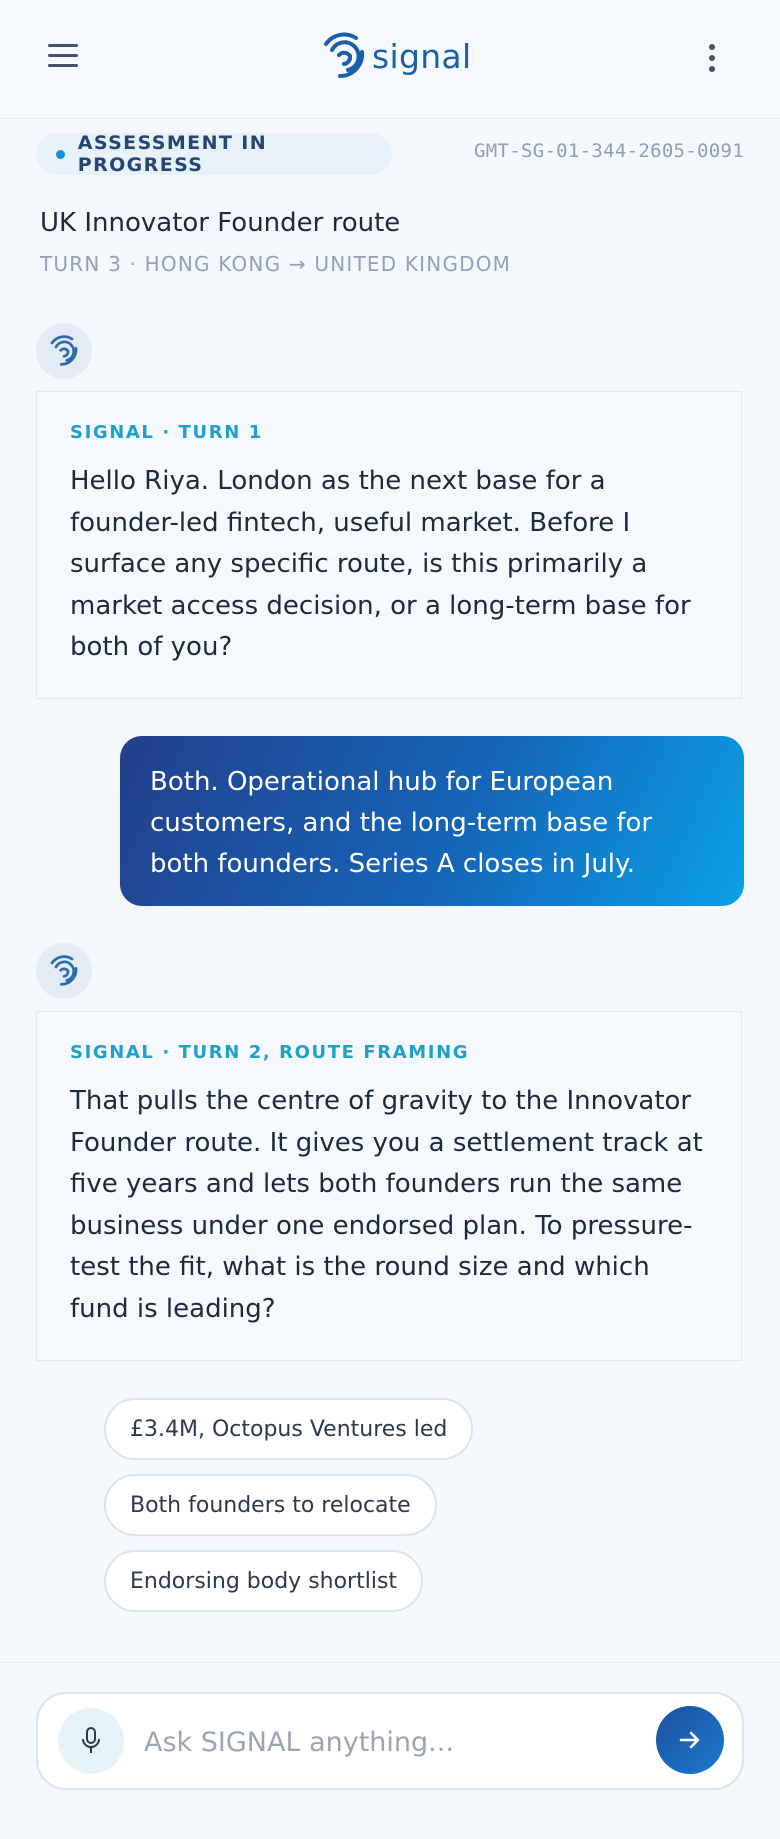  I want to click on app-header: signal, so click(390, 59).